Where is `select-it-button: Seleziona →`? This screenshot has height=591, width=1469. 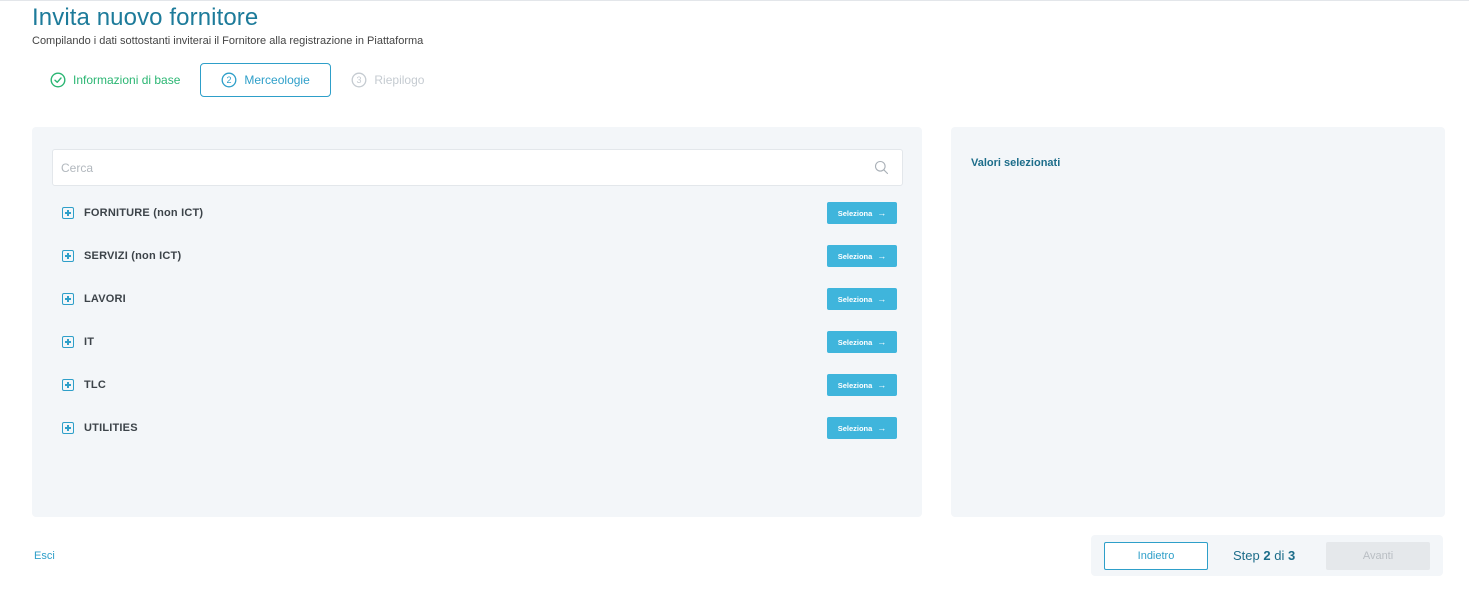 select-it-button: Seleziona → is located at coordinates (862, 342).